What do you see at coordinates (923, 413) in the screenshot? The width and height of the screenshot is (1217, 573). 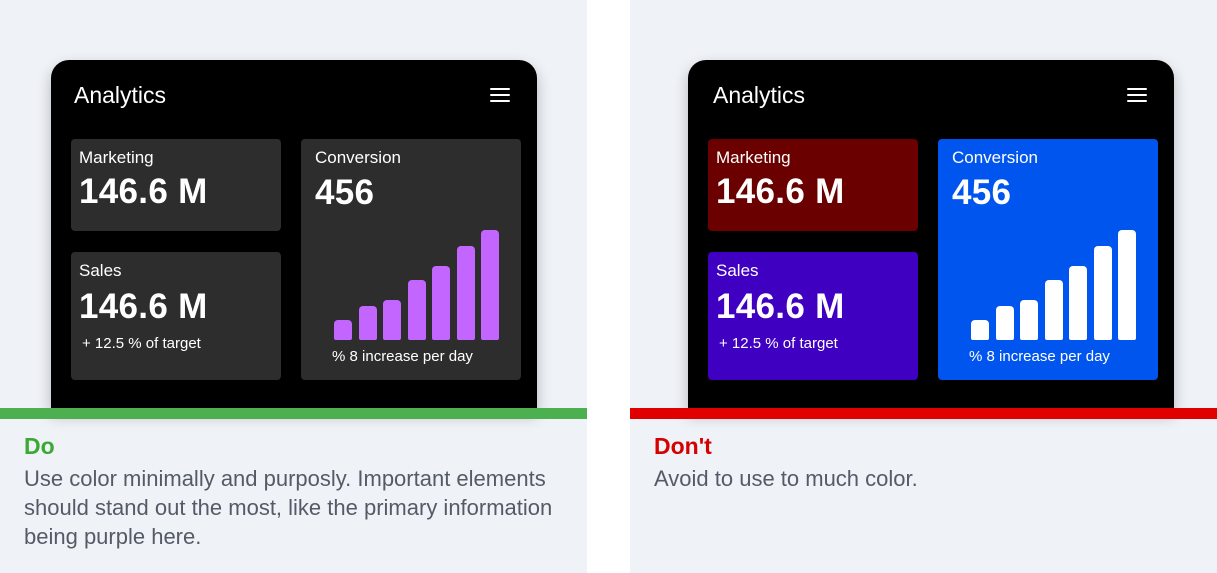 I see `dont-indicator-strip` at bounding box center [923, 413].